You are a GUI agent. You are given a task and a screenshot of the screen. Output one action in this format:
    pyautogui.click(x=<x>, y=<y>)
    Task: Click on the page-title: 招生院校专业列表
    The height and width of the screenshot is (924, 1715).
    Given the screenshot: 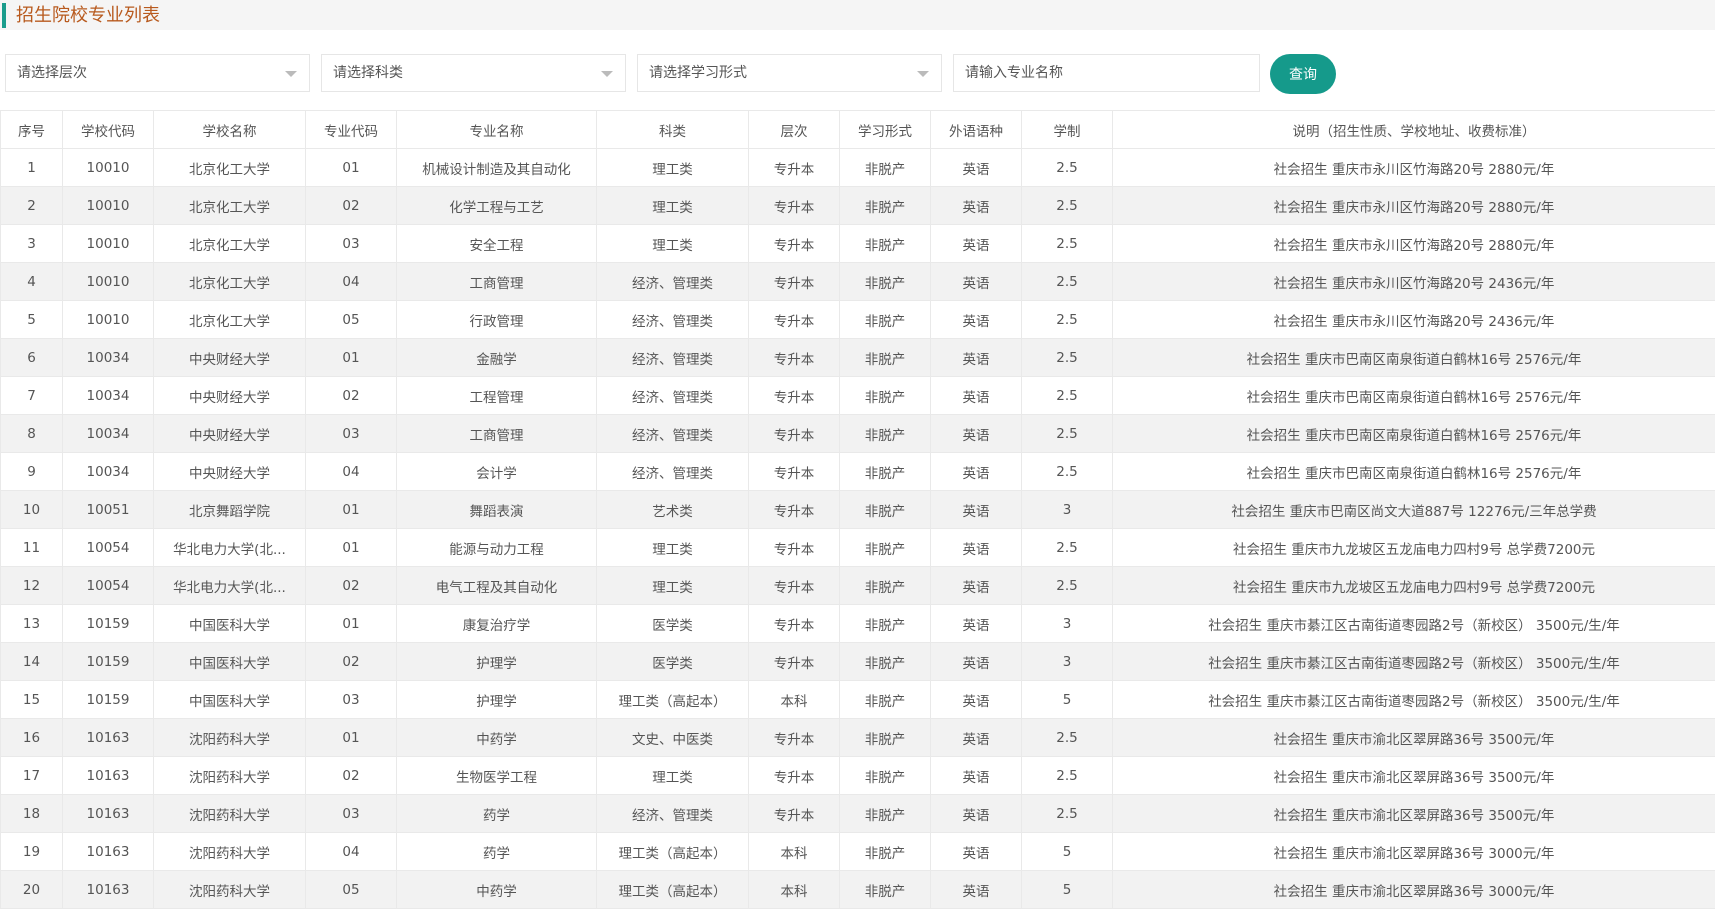 What is the action you would take?
    pyautogui.click(x=88, y=15)
    